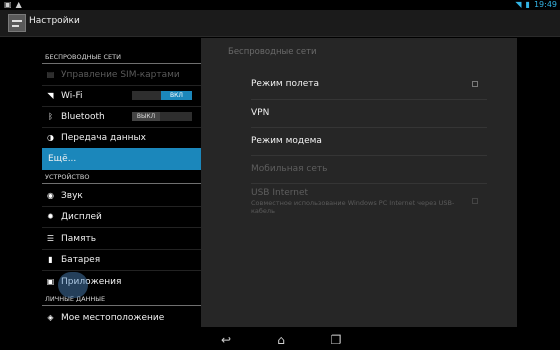 The width and height of the screenshot is (560, 350). I want to click on sim-management-label: Управление SIM-картами, so click(120, 74).